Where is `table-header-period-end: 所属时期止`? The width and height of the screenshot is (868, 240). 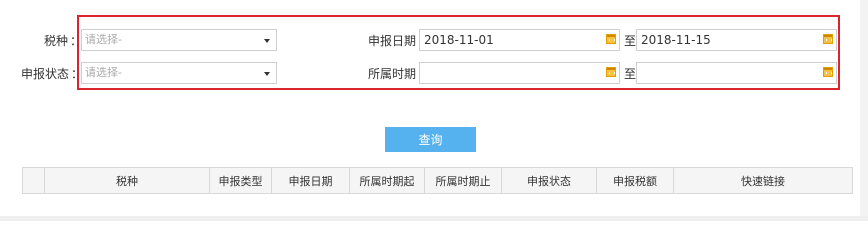 table-header-period-end: 所属时期止 is located at coordinates (463, 180).